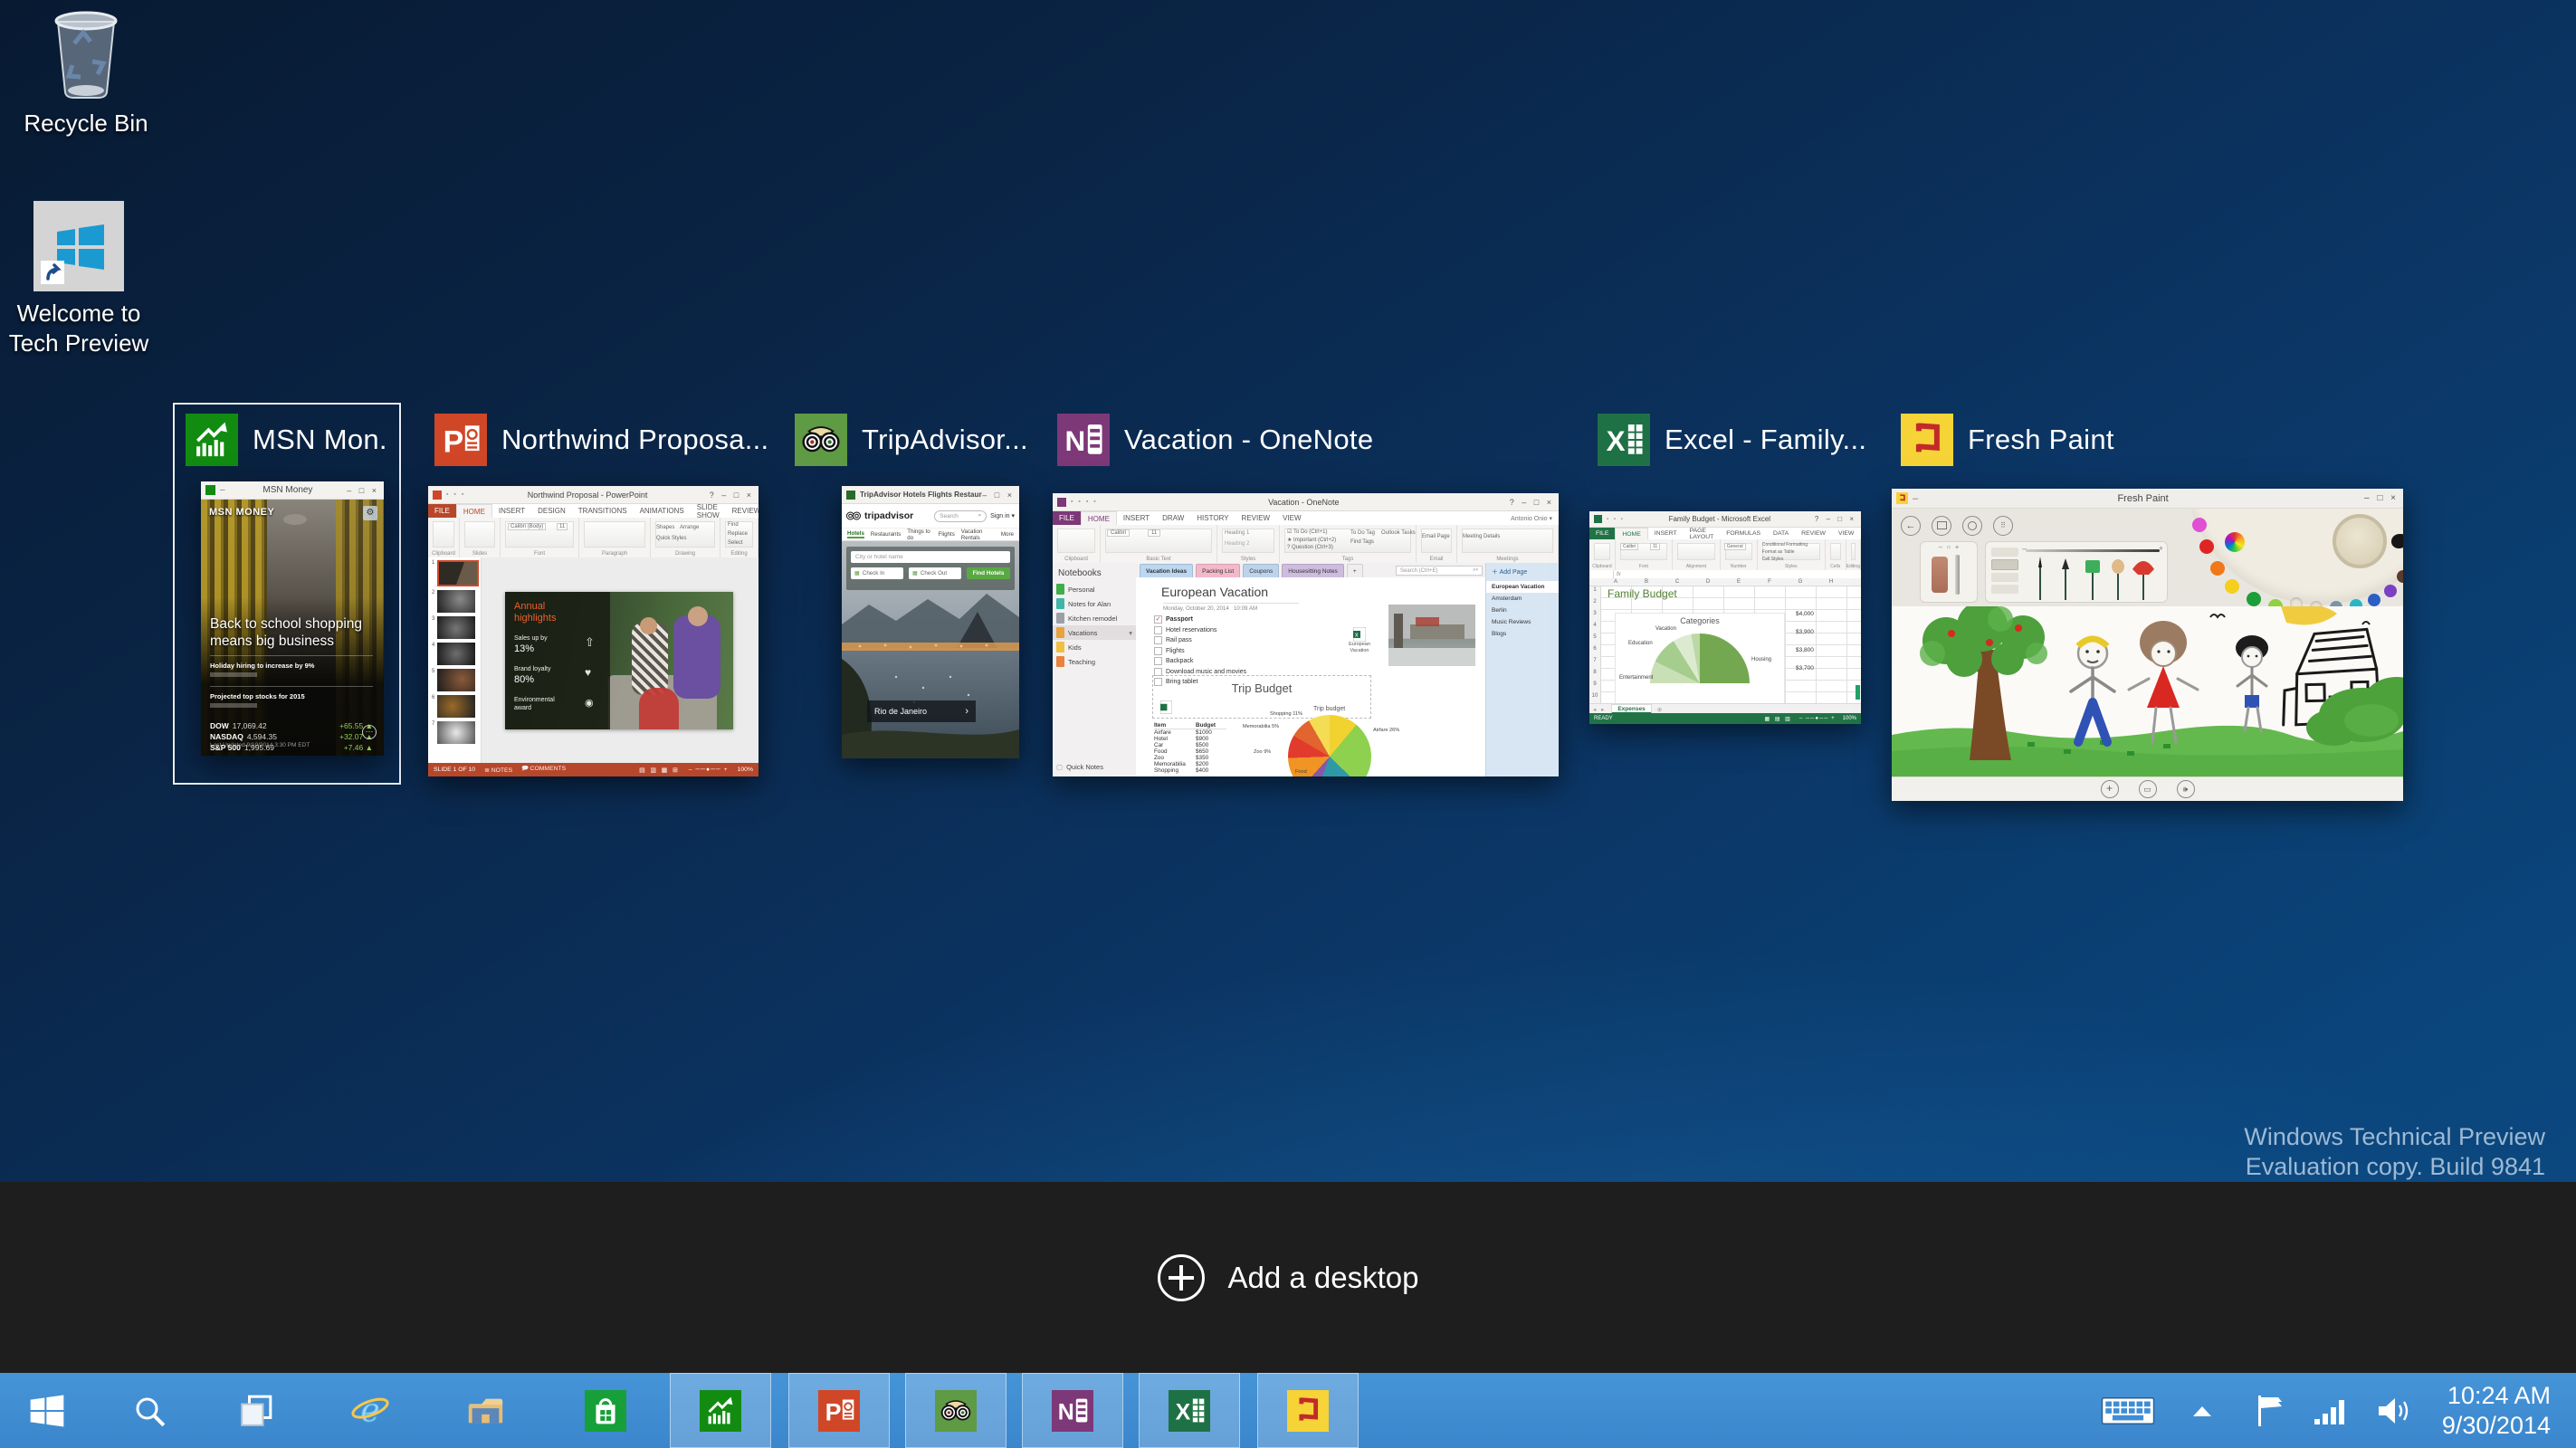 Image resolution: width=2576 pixels, height=1448 pixels. Describe the element at coordinates (930, 557) in the screenshot. I see `trip-destination-input: City or hotel name` at that location.